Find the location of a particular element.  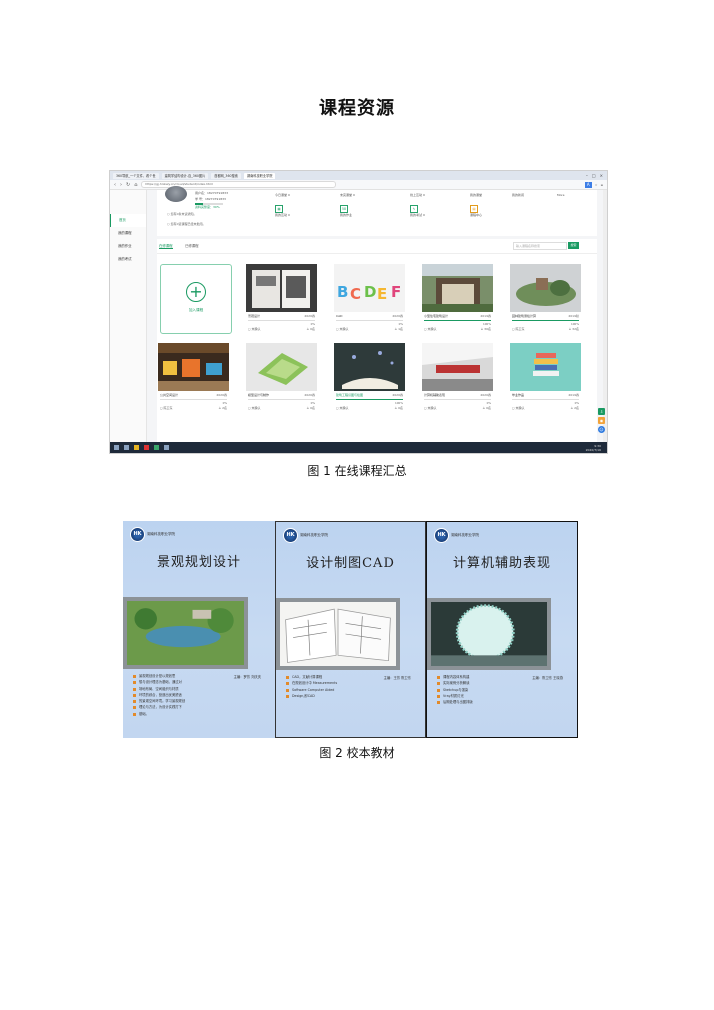

sidebar-item-courses: 我的课程 is located at coordinates (128, 233).